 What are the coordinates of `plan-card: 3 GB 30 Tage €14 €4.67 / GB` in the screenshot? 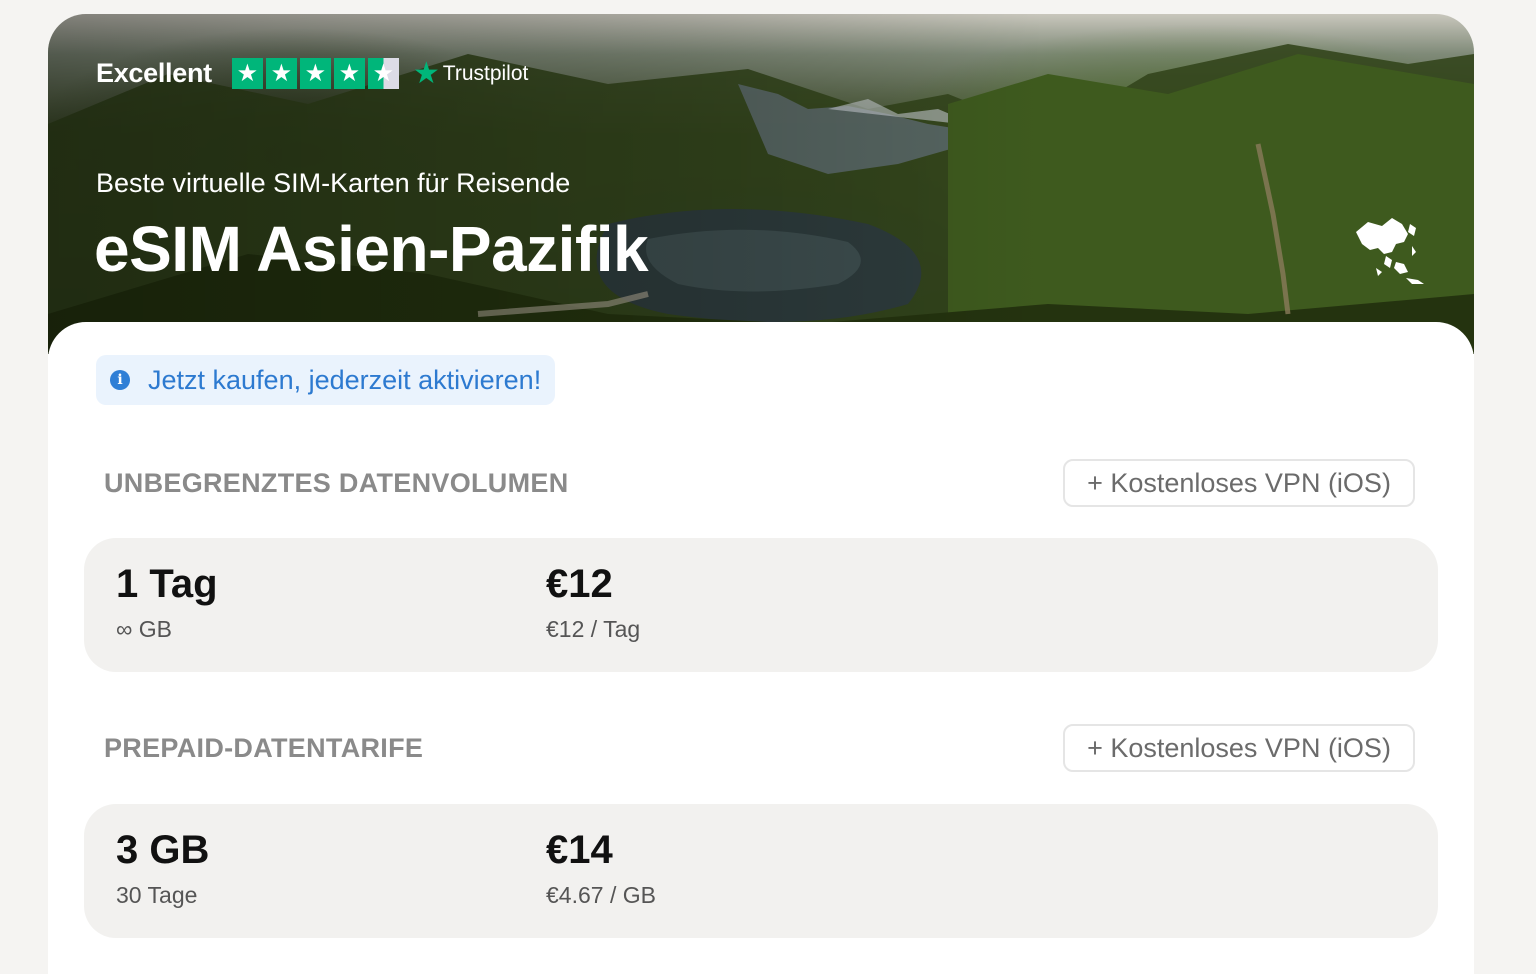 It's located at (761, 871).